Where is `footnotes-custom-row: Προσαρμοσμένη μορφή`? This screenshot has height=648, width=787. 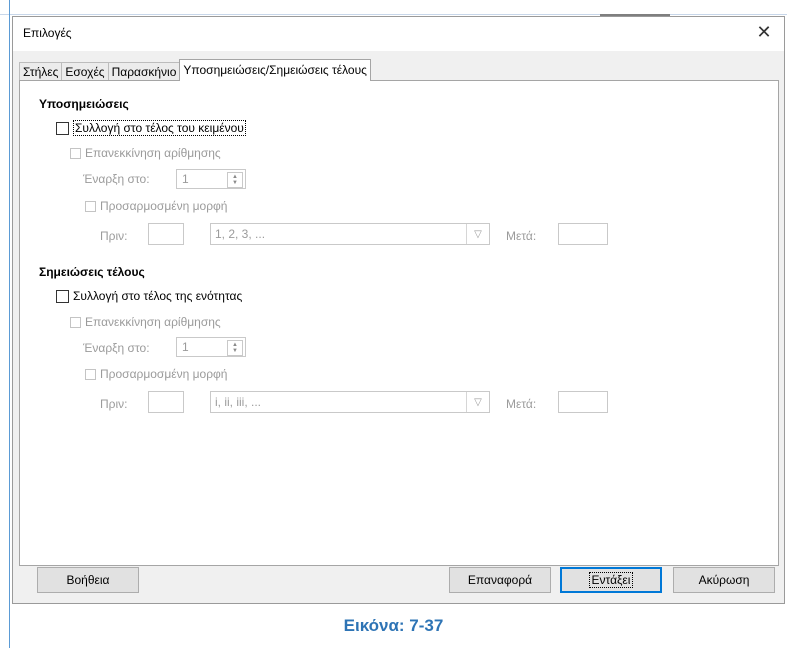 footnotes-custom-row: Προσαρμοσμένη μορφή is located at coordinates (156, 206).